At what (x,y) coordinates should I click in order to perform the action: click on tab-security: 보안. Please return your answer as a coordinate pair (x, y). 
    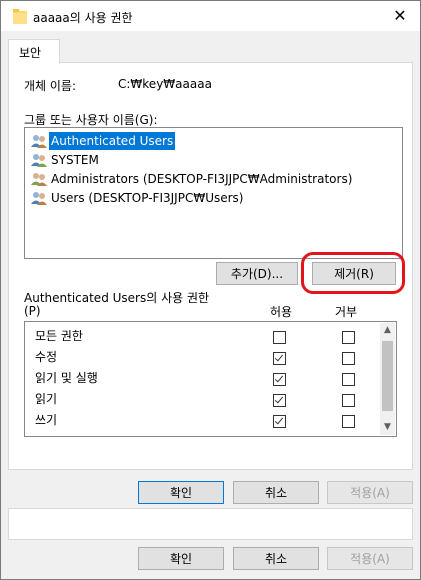
    Looking at the image, I should click on (34, 51).